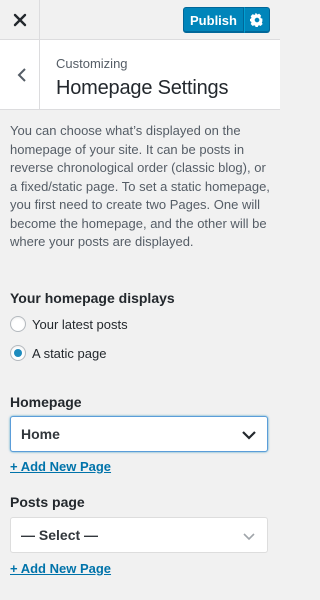 This screenshot has height=600, width=320. What do you see at coordinates (142, 88) in the screenshot?
I see `section-title: Homepage Settings` at bounding box center [142, 88].